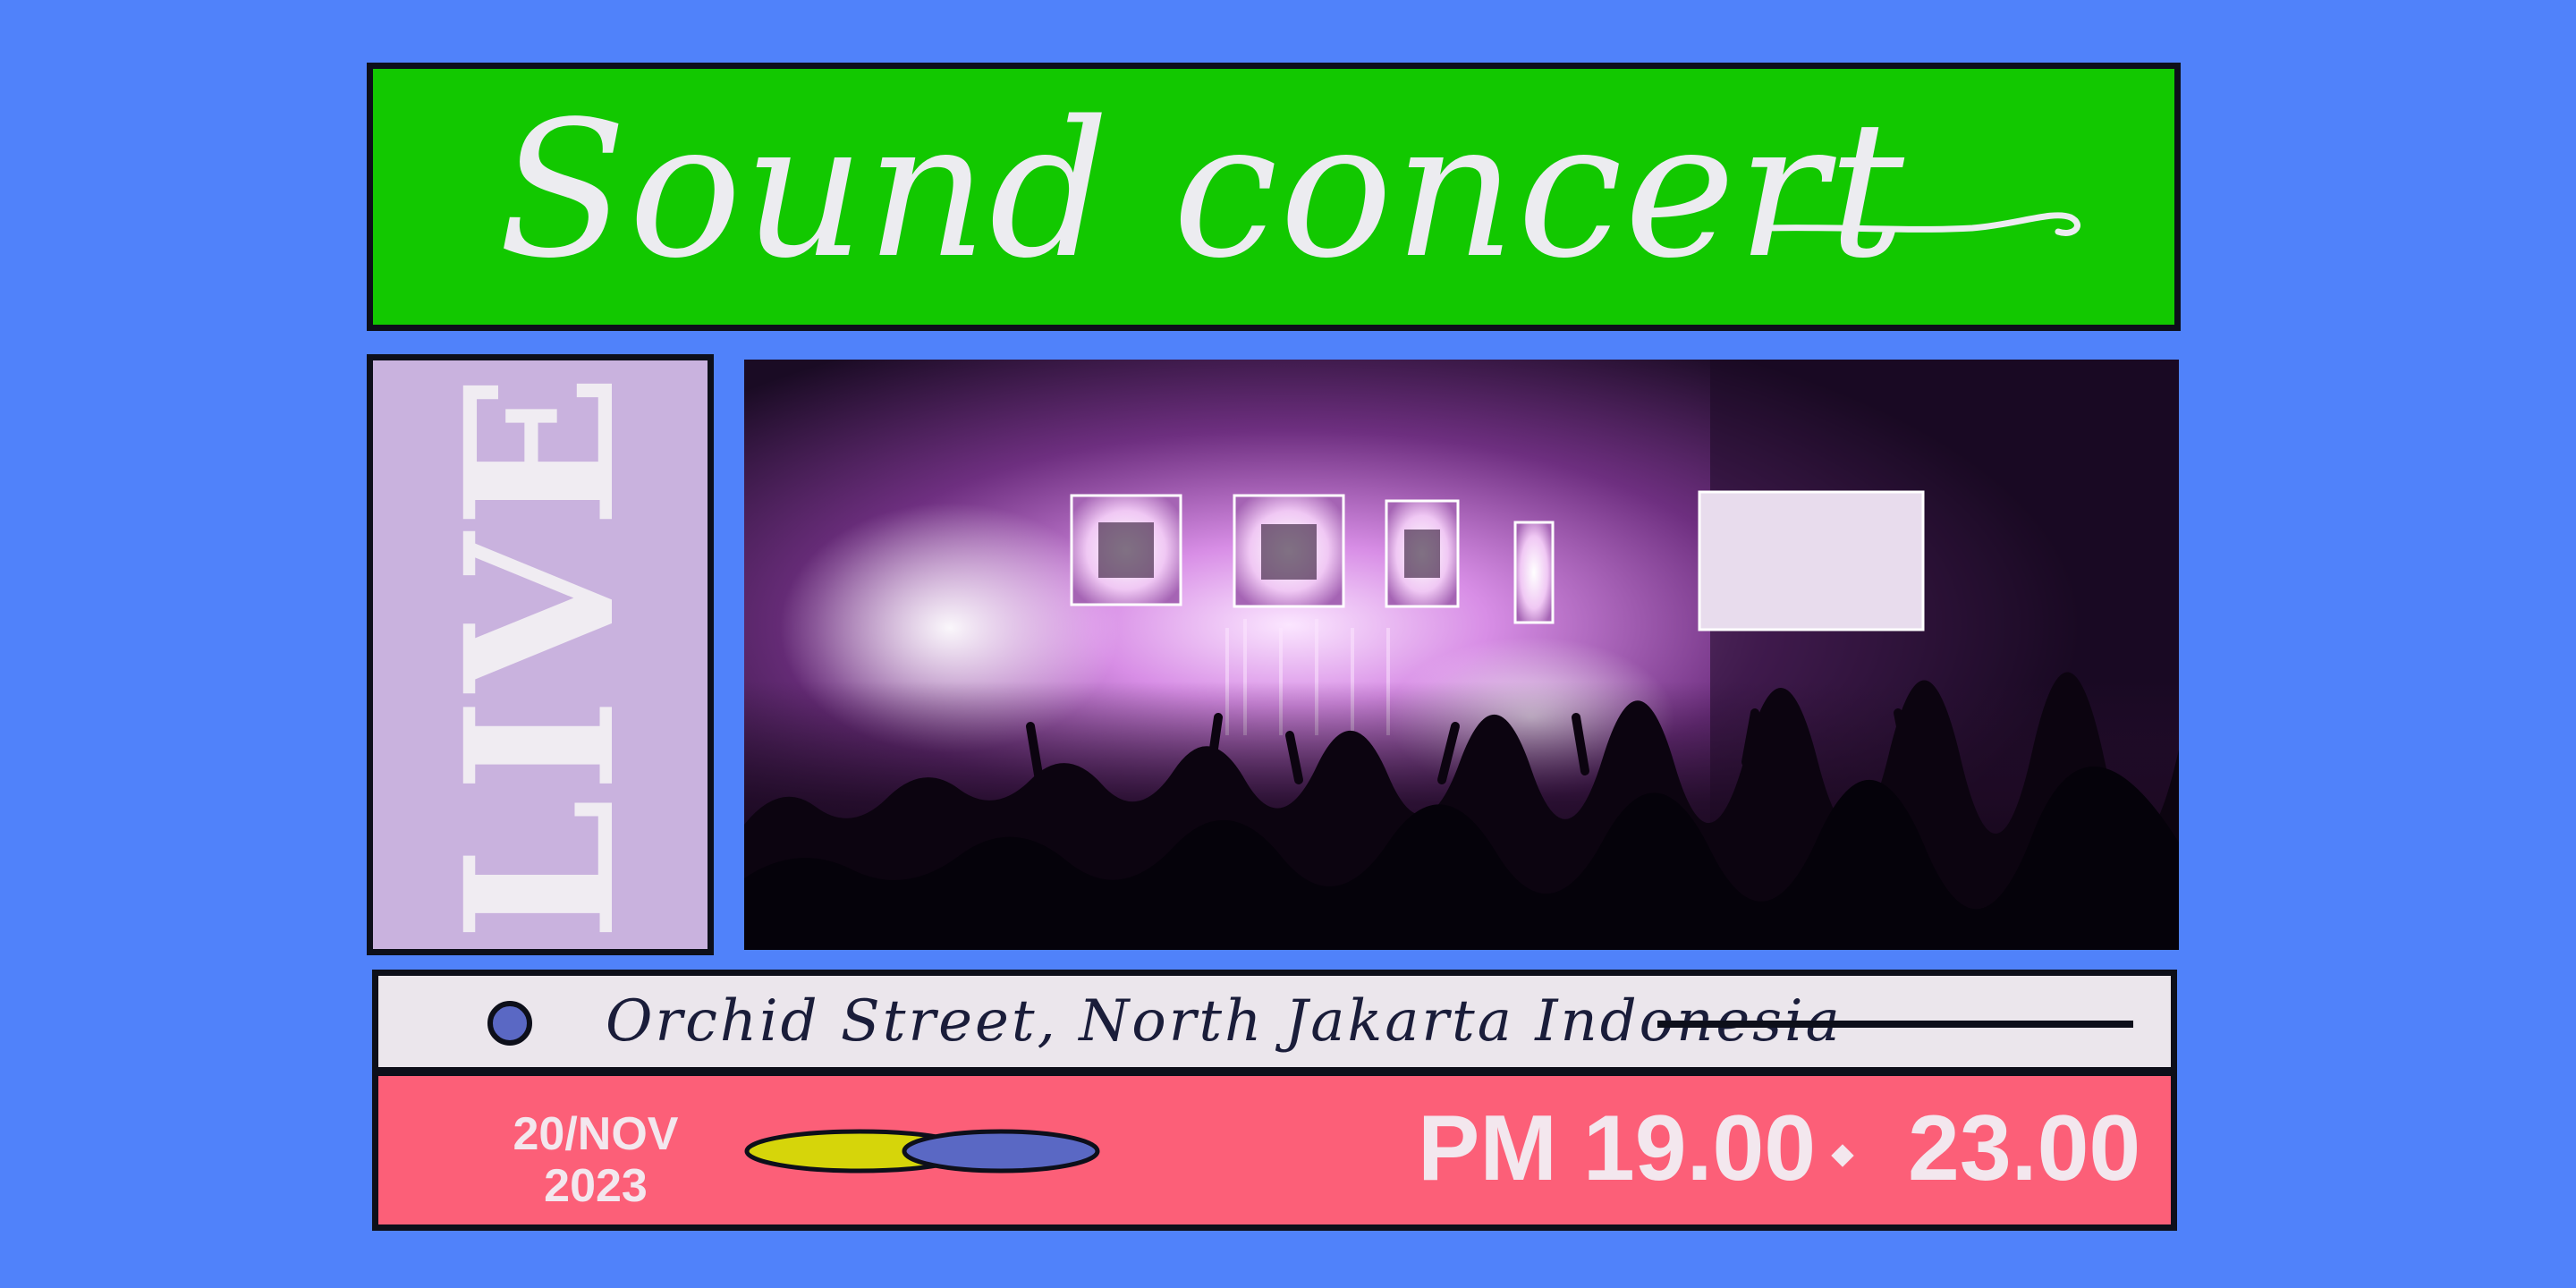  I want to click on location-dot-icon, so click(509, 1023).